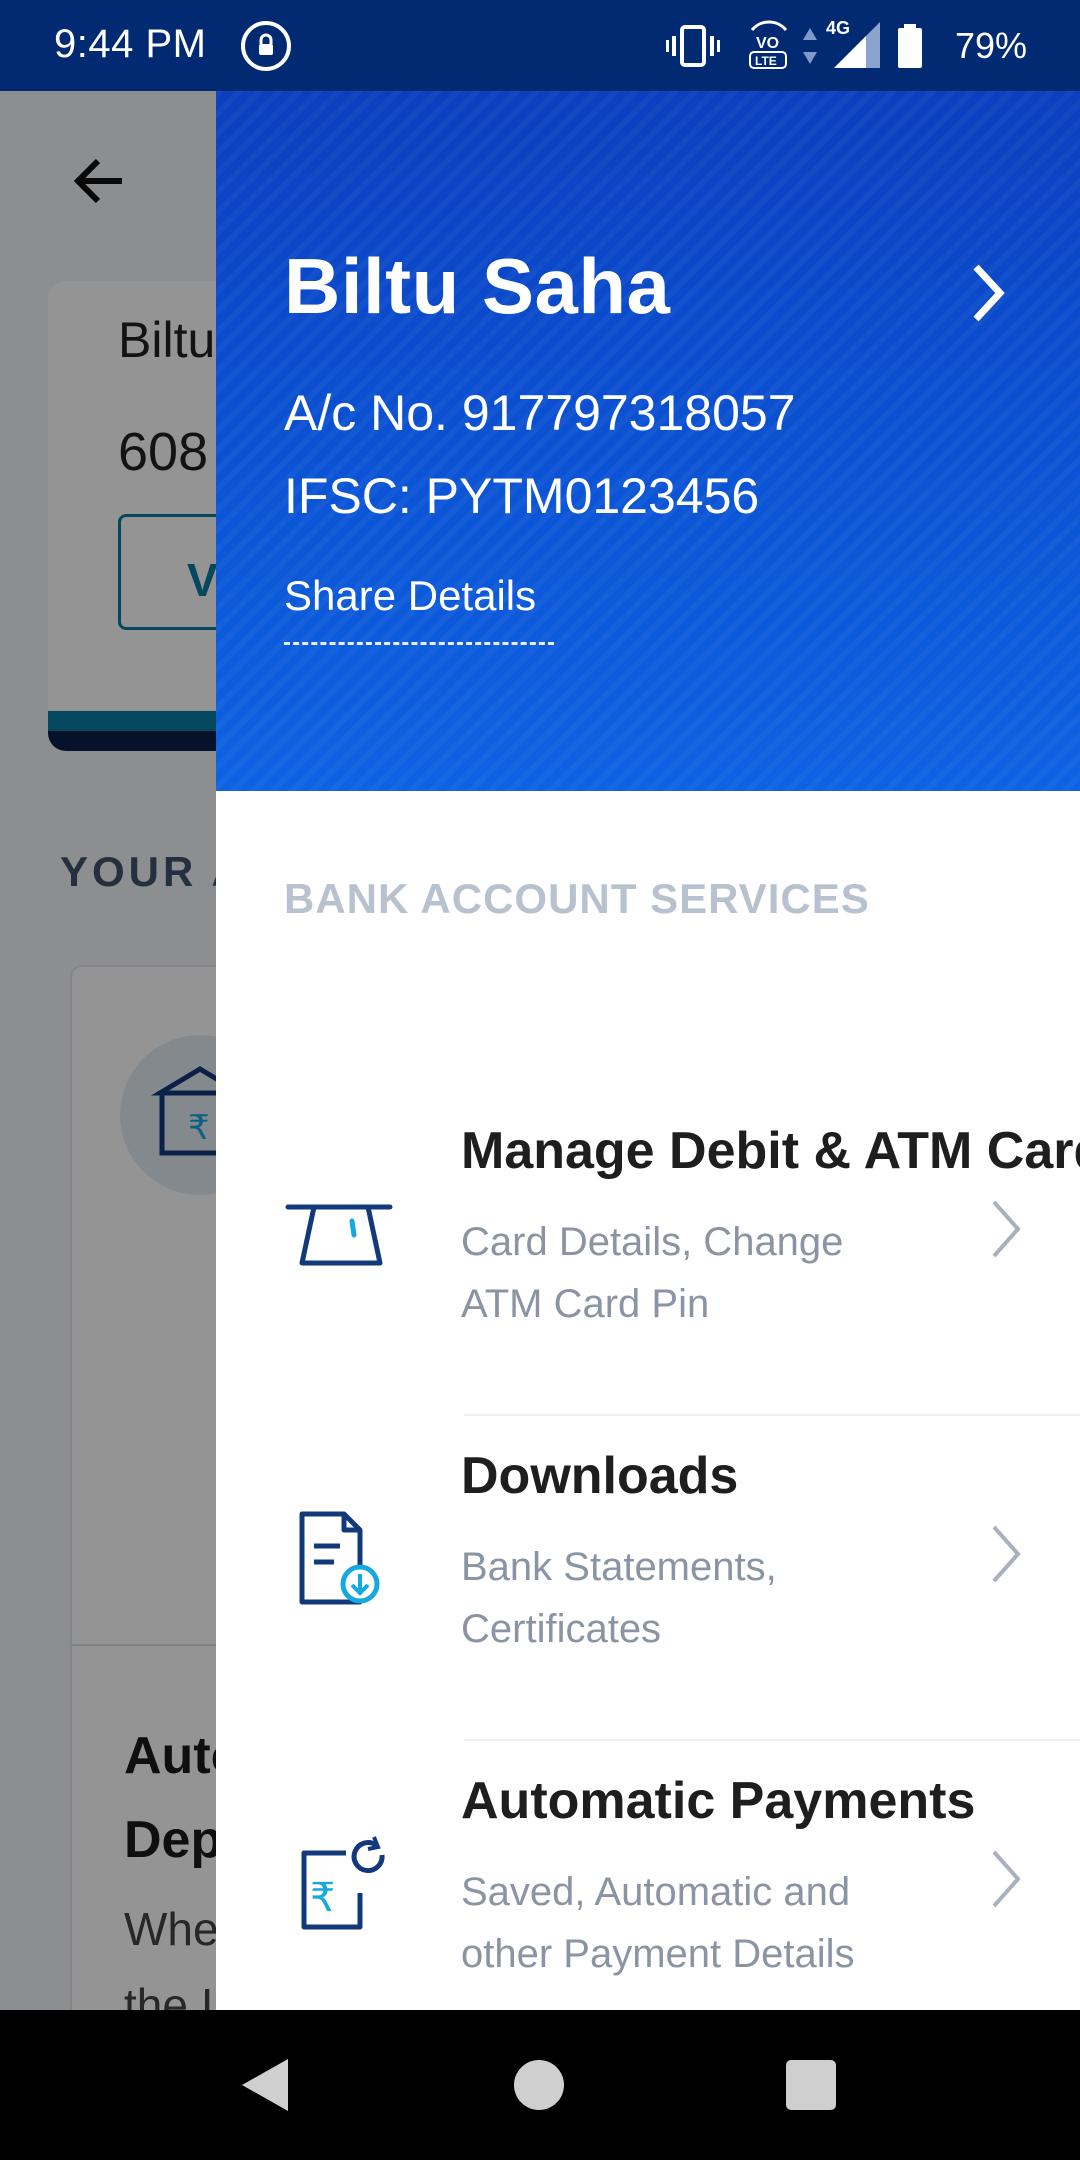  I want to click on nav-home-icon, so click(539, 2085).